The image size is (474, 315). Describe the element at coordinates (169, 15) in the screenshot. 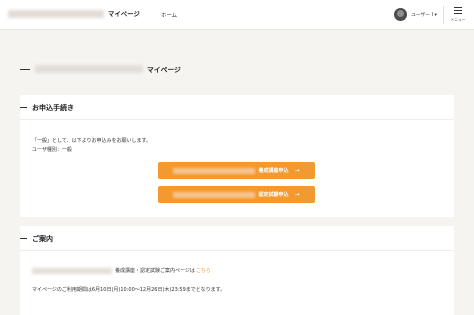

I see `nav-home-link: ホーム` at that location.